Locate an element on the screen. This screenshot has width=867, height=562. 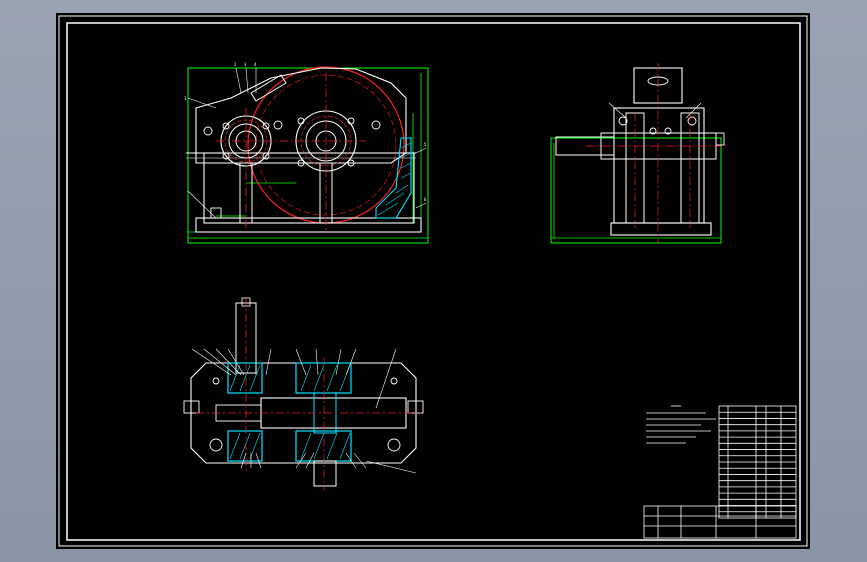
parts-list is located at coordinates (757, 462).